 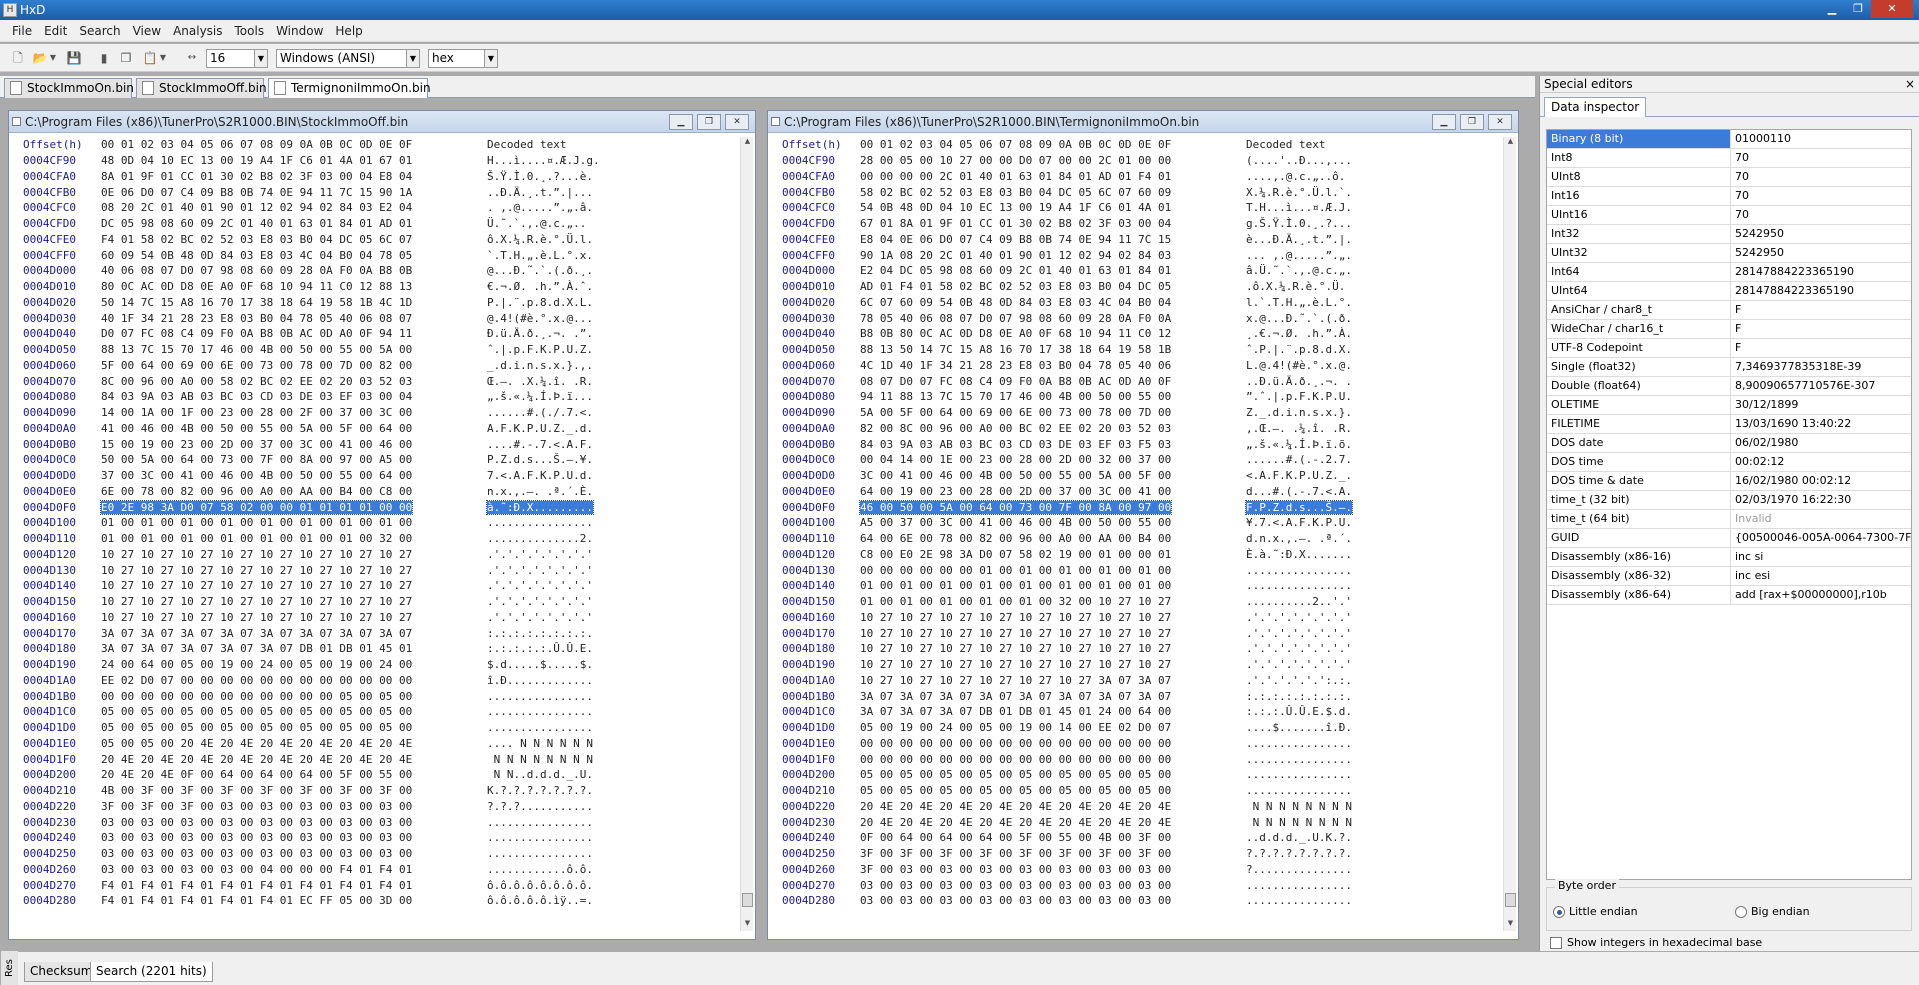 What do you see at coordinates (1311, 539) in the screenshot?
I see `row-decoded-text: d.n.x.‚.–. .ª.´.` at bounding box center [1311, 539].